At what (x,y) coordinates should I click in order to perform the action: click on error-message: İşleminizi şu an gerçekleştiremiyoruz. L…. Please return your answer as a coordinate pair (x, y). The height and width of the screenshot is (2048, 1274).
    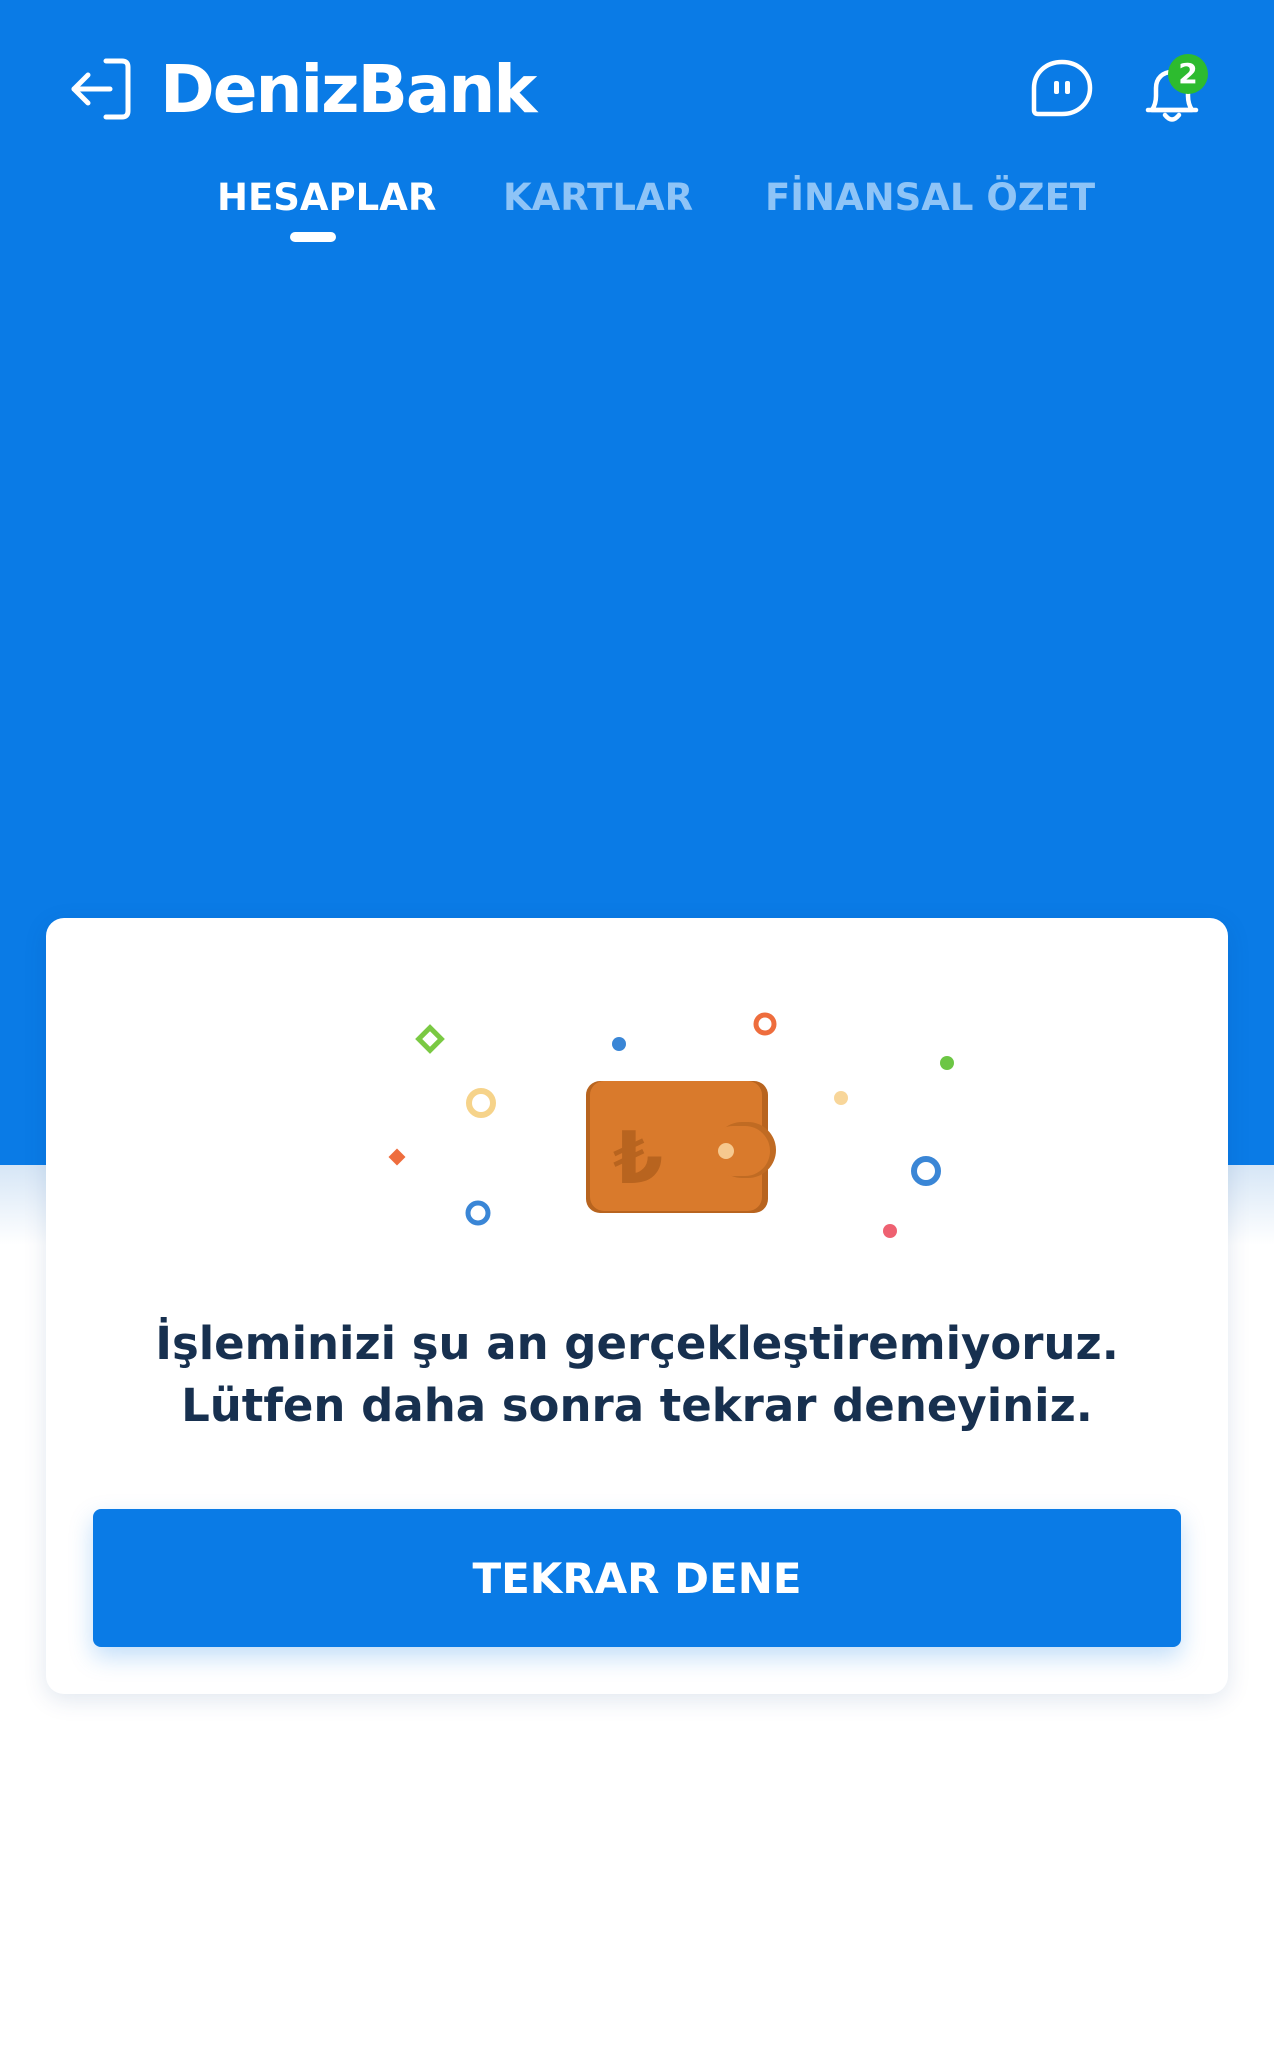
    Looking at the image, I should click on (637, 1374).